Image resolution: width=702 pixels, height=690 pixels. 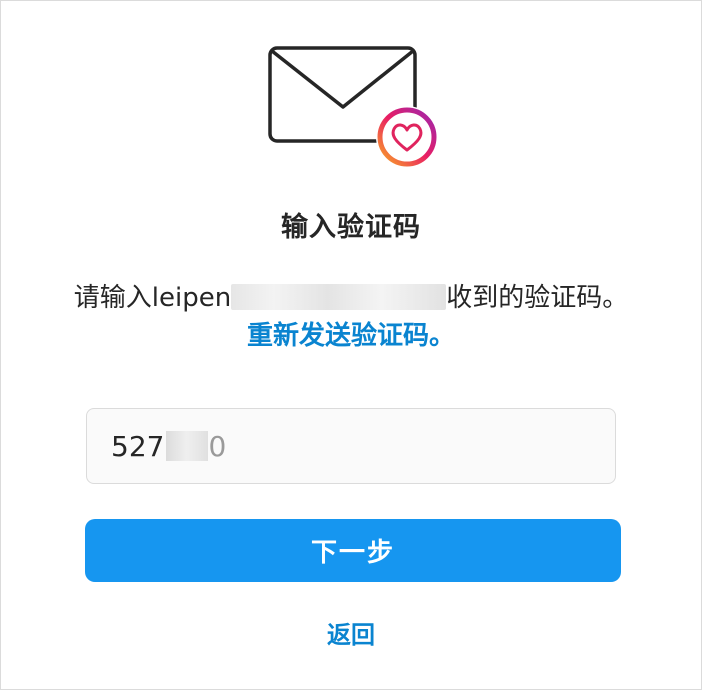 What do you see at coordinates (537, 298) in the screenshot?
I see `instruction-suffix: 收到的验证码。` at bounding box center [537, 298].